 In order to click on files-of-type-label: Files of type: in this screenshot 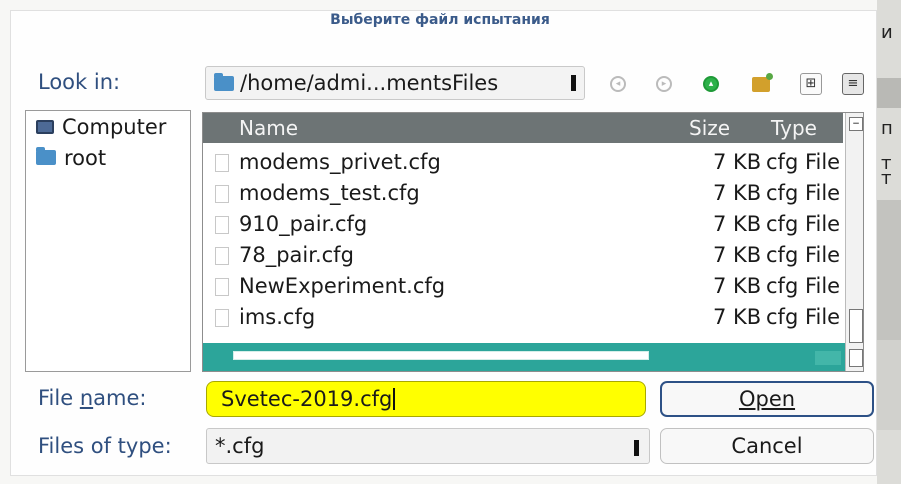, I will do `click(105, 446)`.